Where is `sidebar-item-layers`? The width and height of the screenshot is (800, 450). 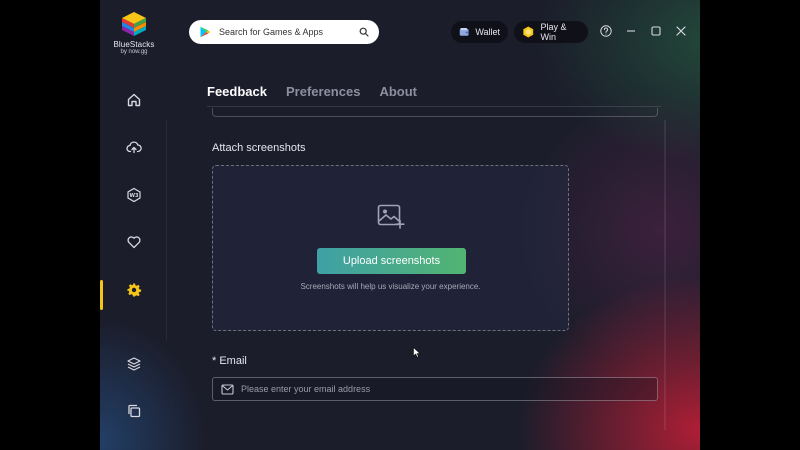
sidebar-item-layers is located at coordinates (134, 364).